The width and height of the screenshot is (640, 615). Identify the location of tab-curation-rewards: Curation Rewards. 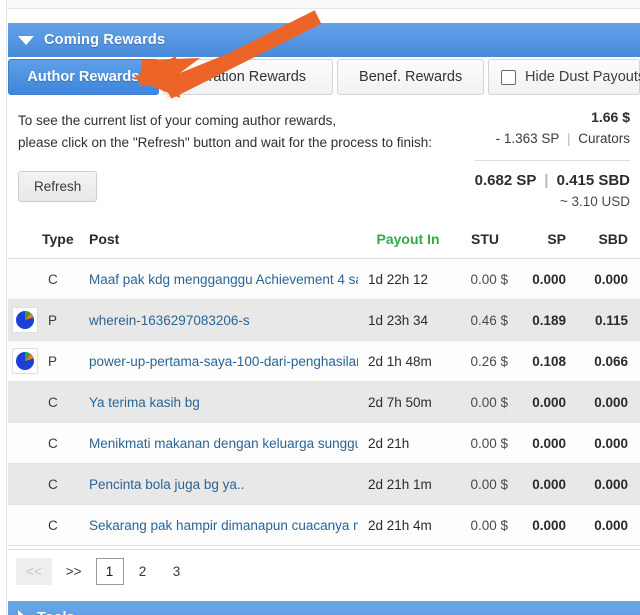
(248, 77).